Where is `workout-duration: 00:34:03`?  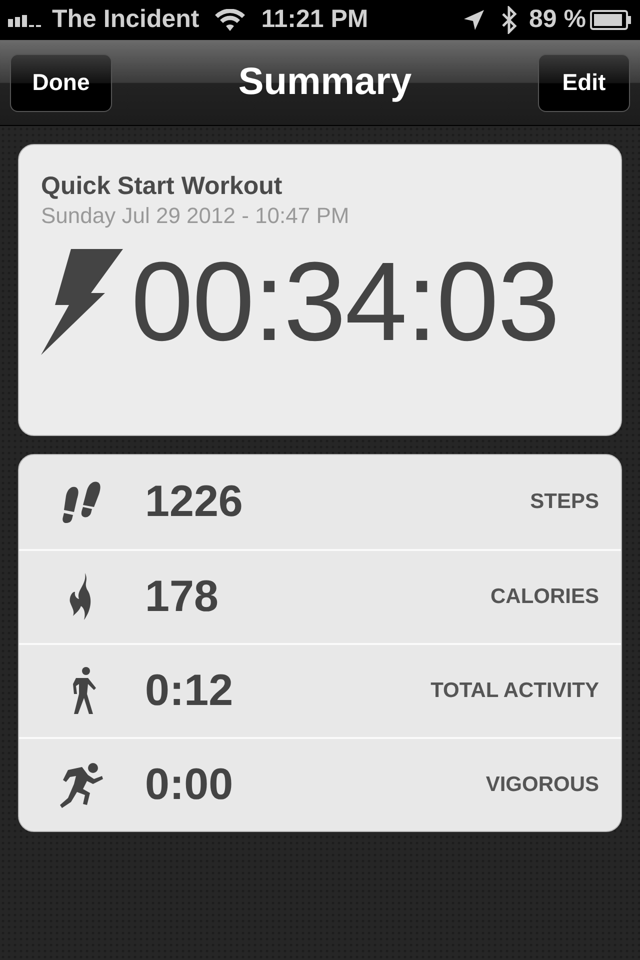
workout-duration: 00:34:03 is located at coordinates (345, 302).